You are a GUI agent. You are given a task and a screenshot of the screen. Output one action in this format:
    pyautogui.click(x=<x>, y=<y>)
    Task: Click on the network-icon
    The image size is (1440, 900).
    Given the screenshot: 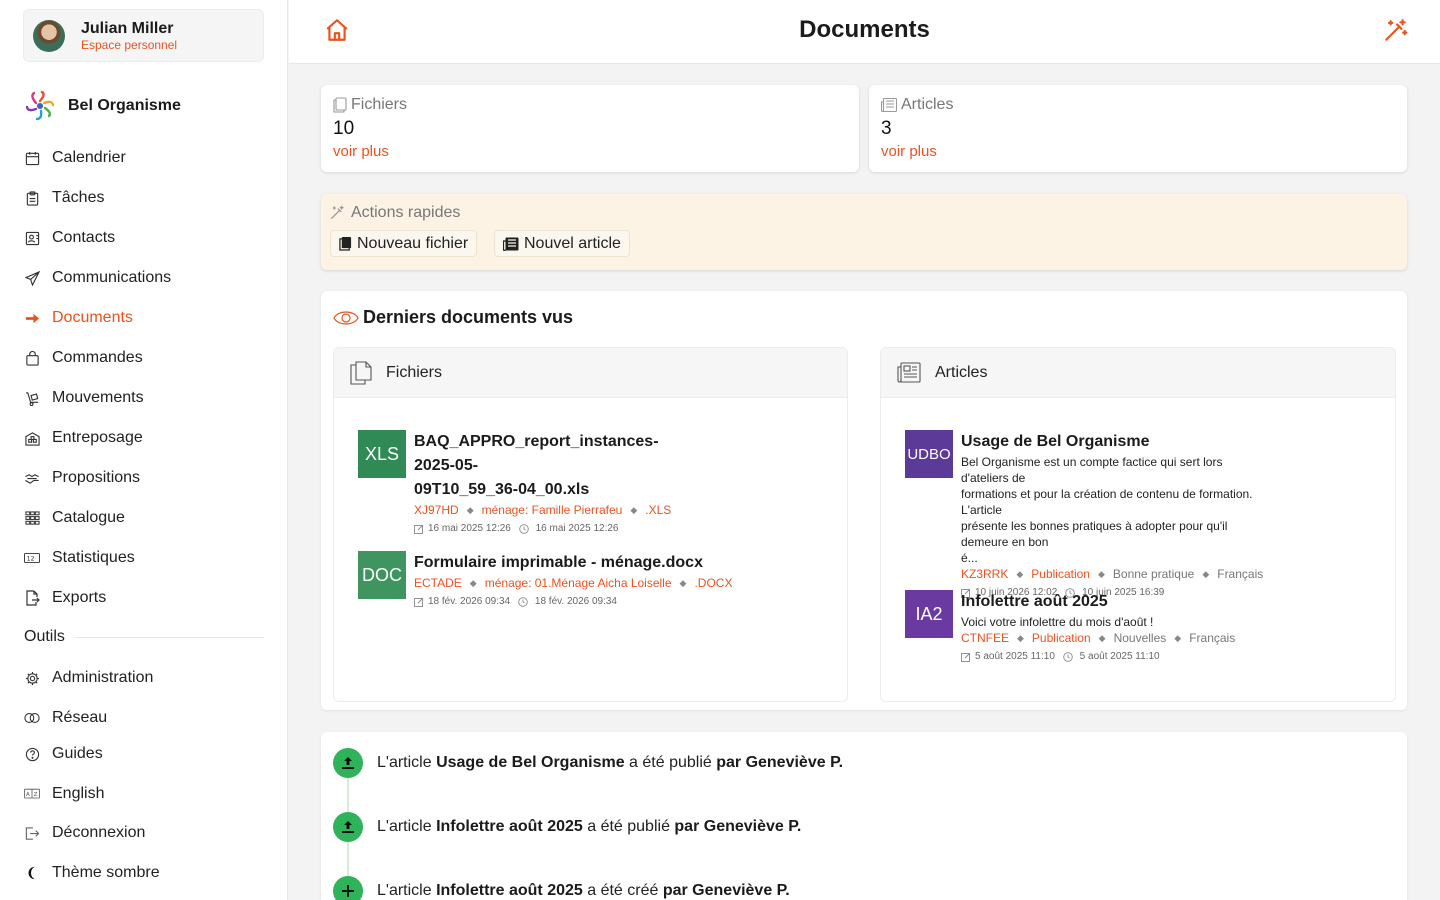 What is the action you would take?
    pyautogui.click(x=32, y=718)
    